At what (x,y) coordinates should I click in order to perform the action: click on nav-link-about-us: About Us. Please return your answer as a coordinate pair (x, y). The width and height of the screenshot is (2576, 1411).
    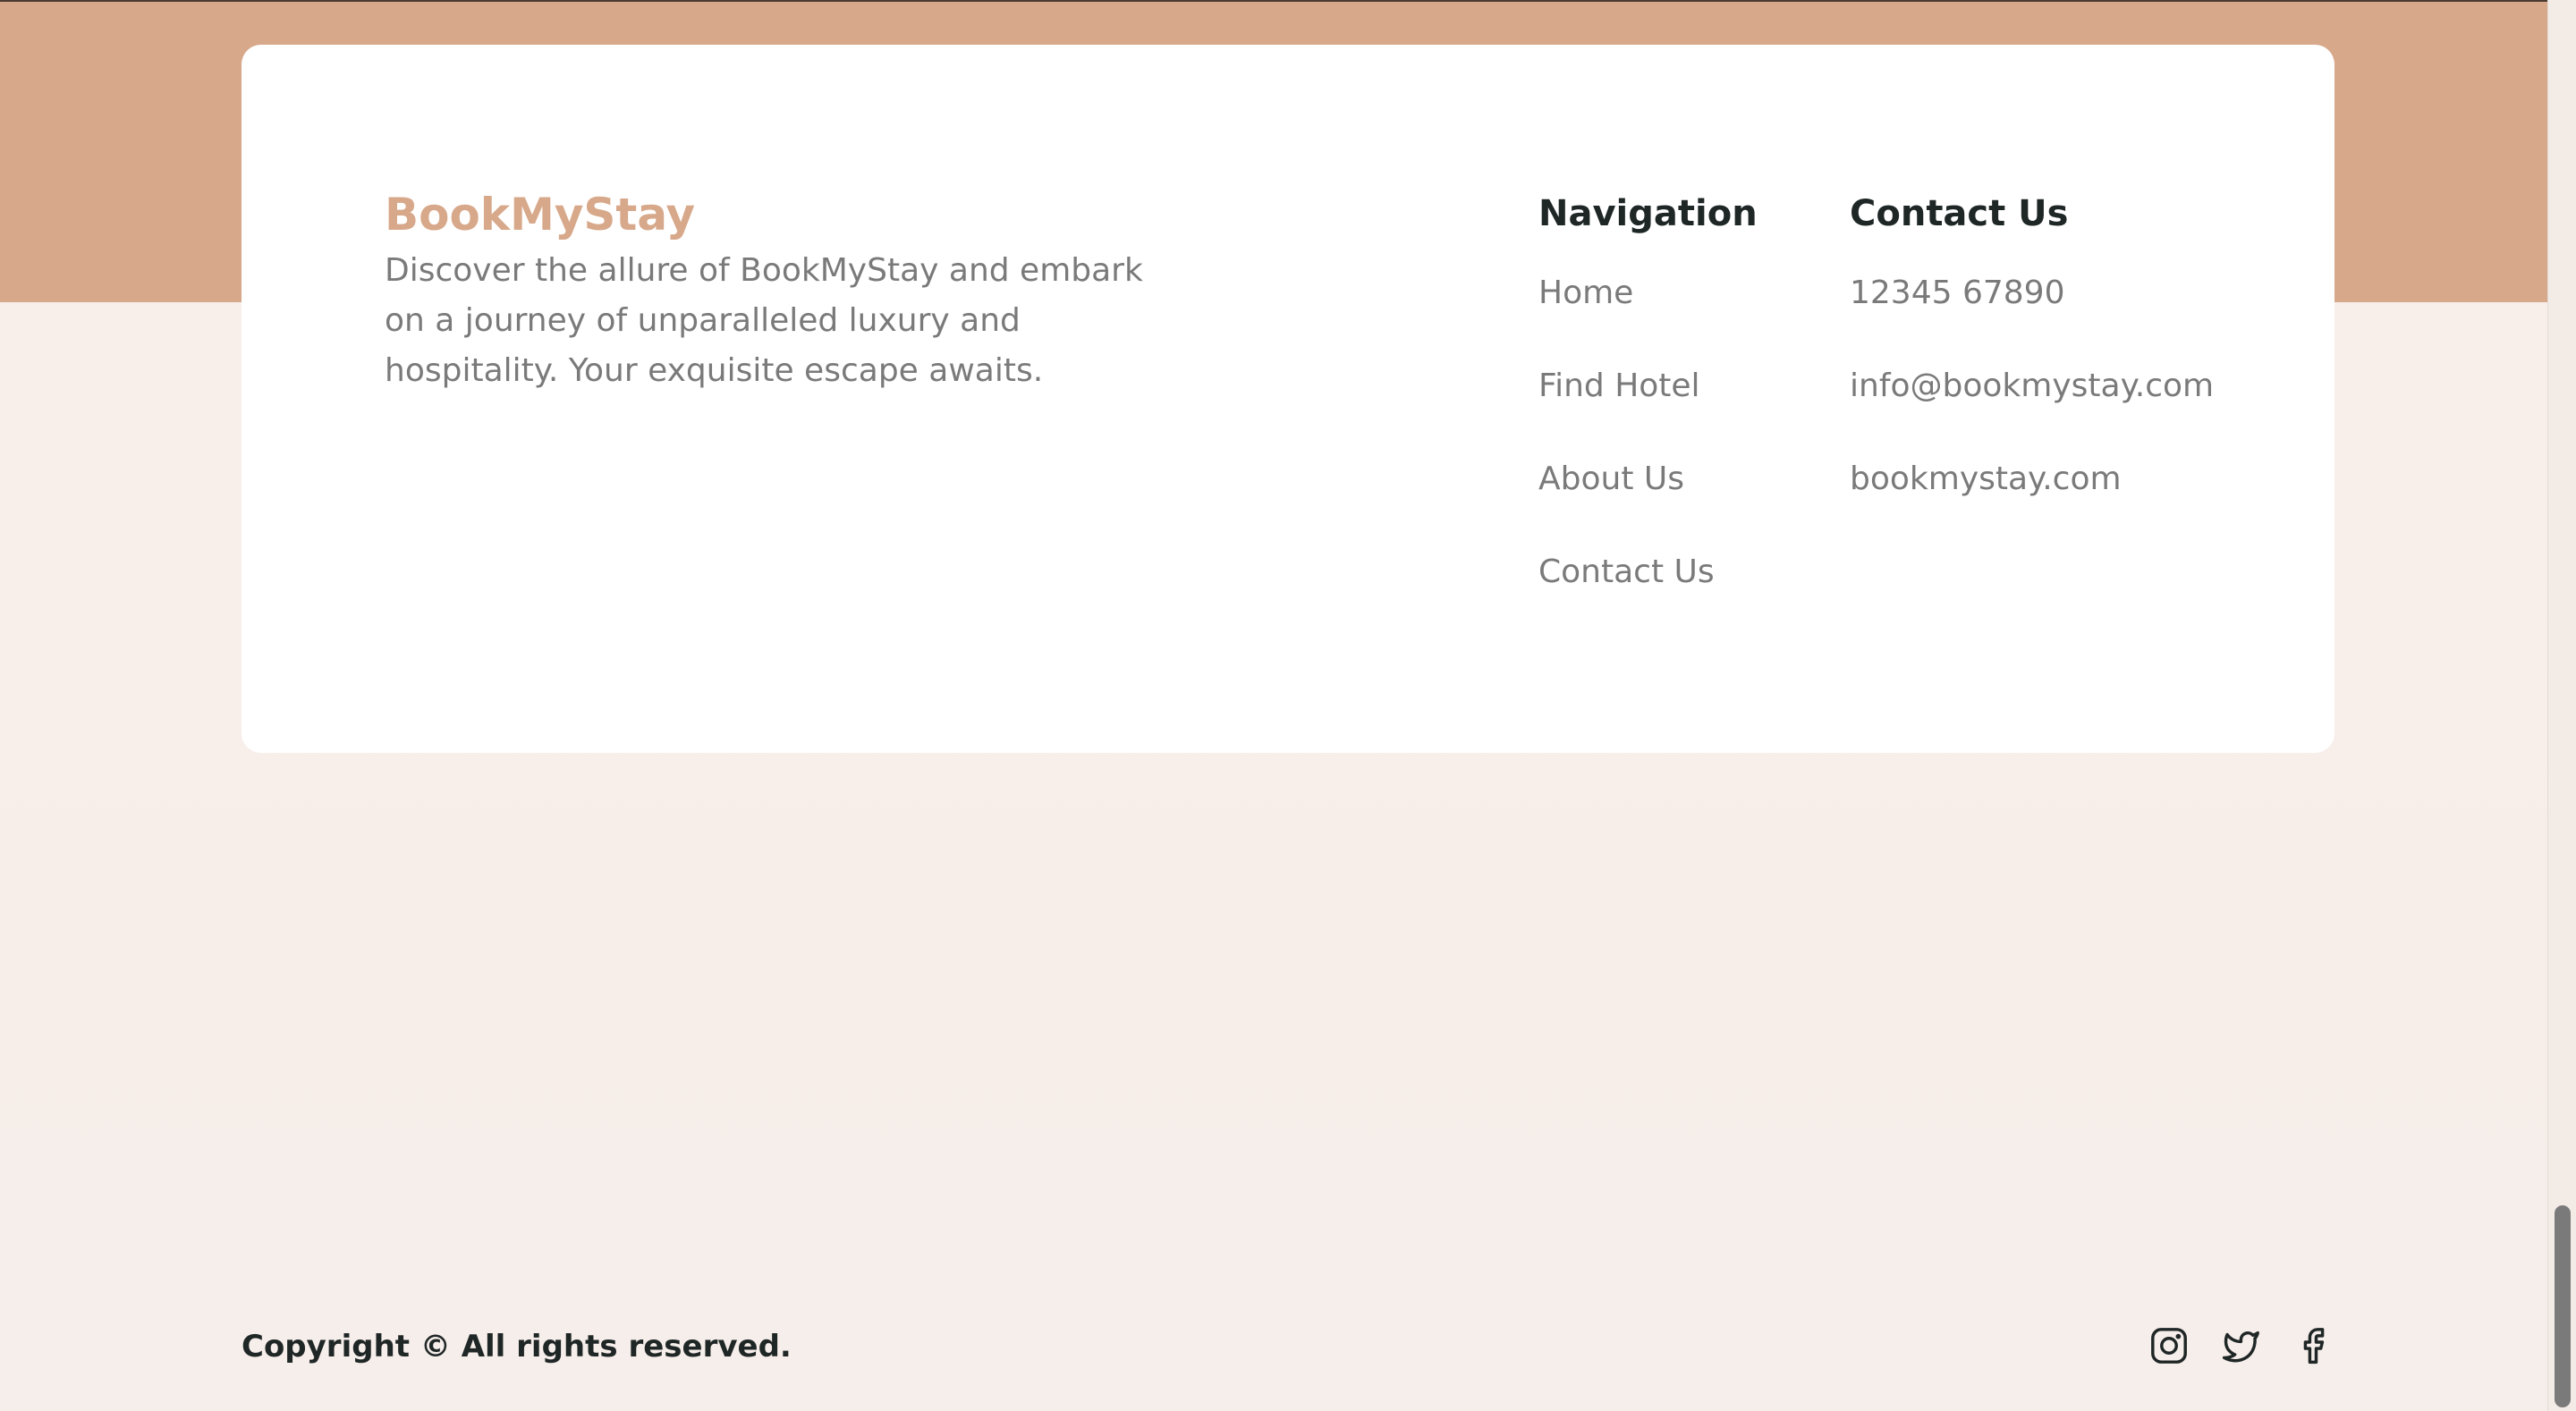
    Looking at the image, I should click on (1648, 480).